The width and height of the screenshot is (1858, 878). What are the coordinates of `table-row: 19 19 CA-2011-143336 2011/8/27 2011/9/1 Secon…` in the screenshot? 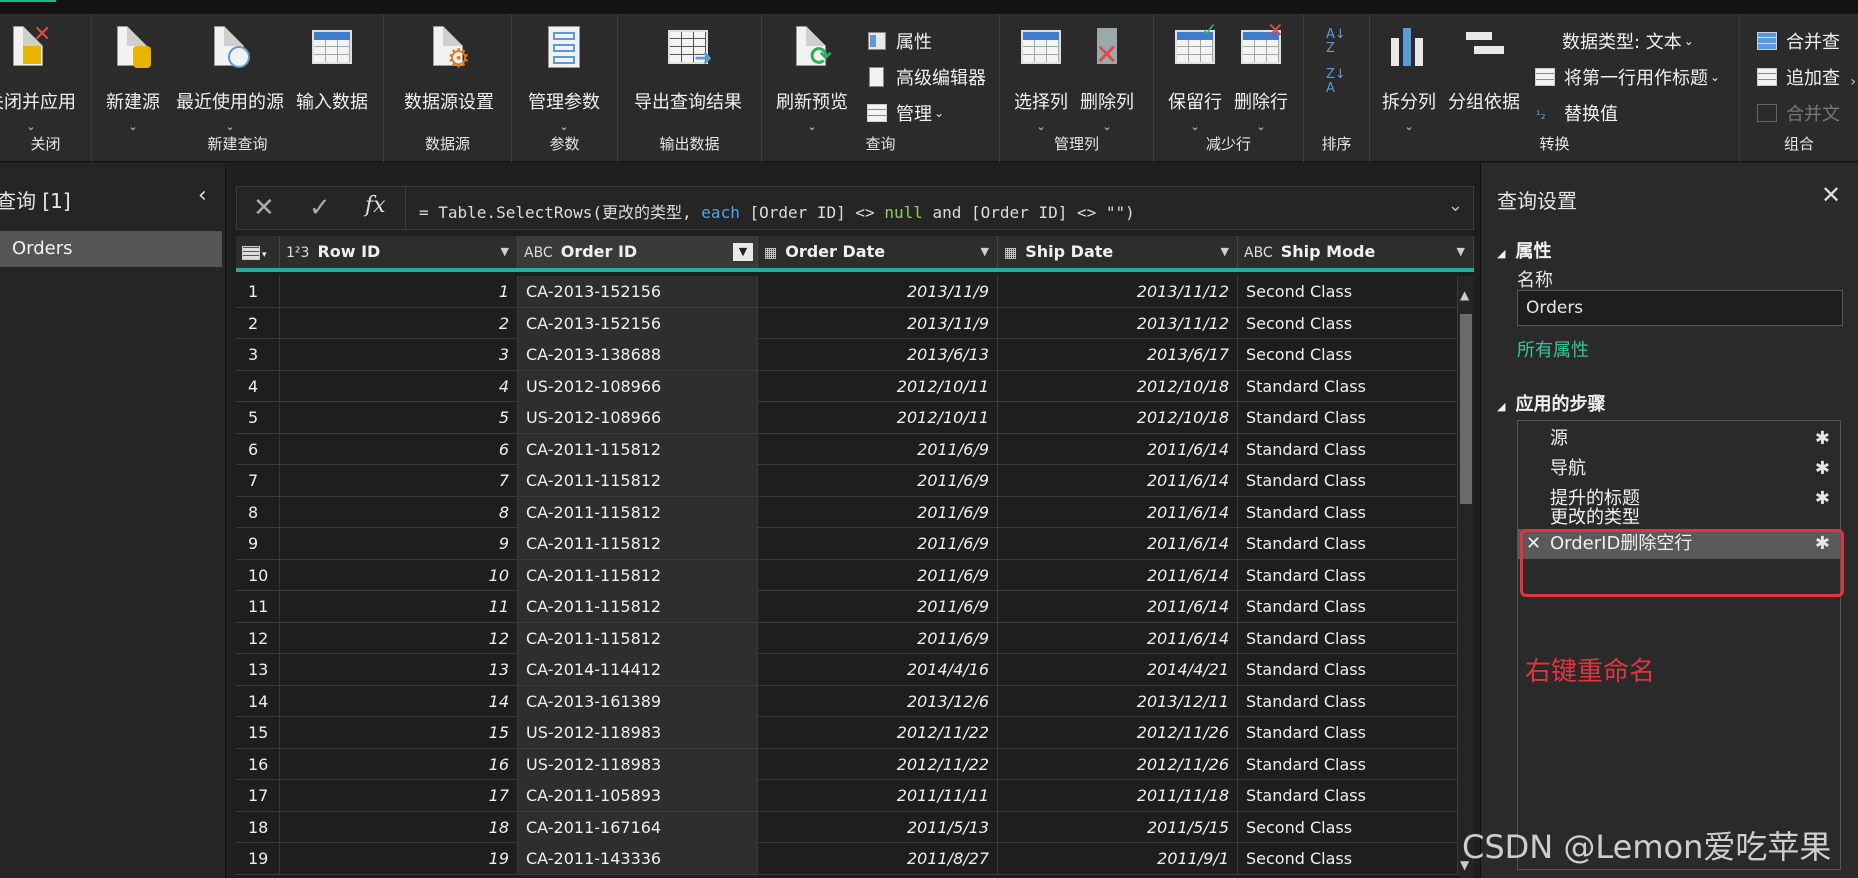 It's located at (855, 859).